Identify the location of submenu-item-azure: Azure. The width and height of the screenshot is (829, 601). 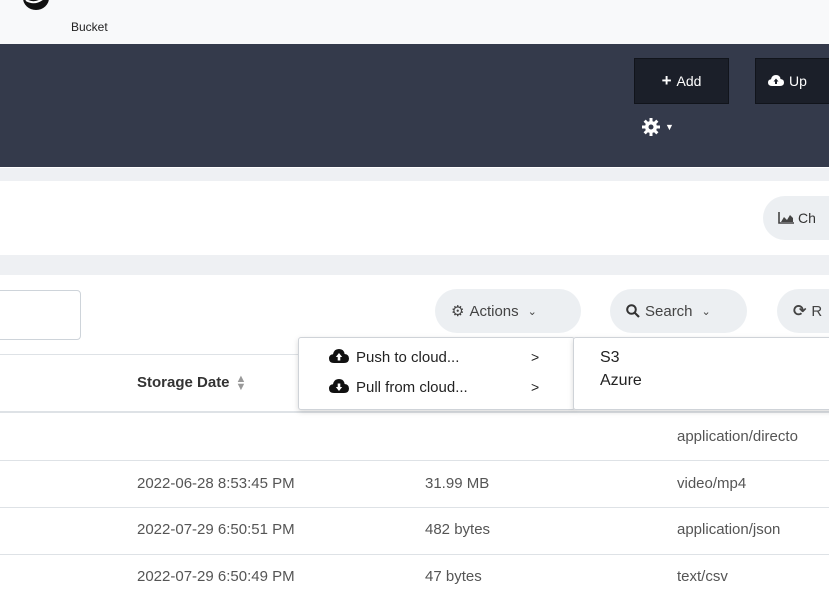
(621, 381).